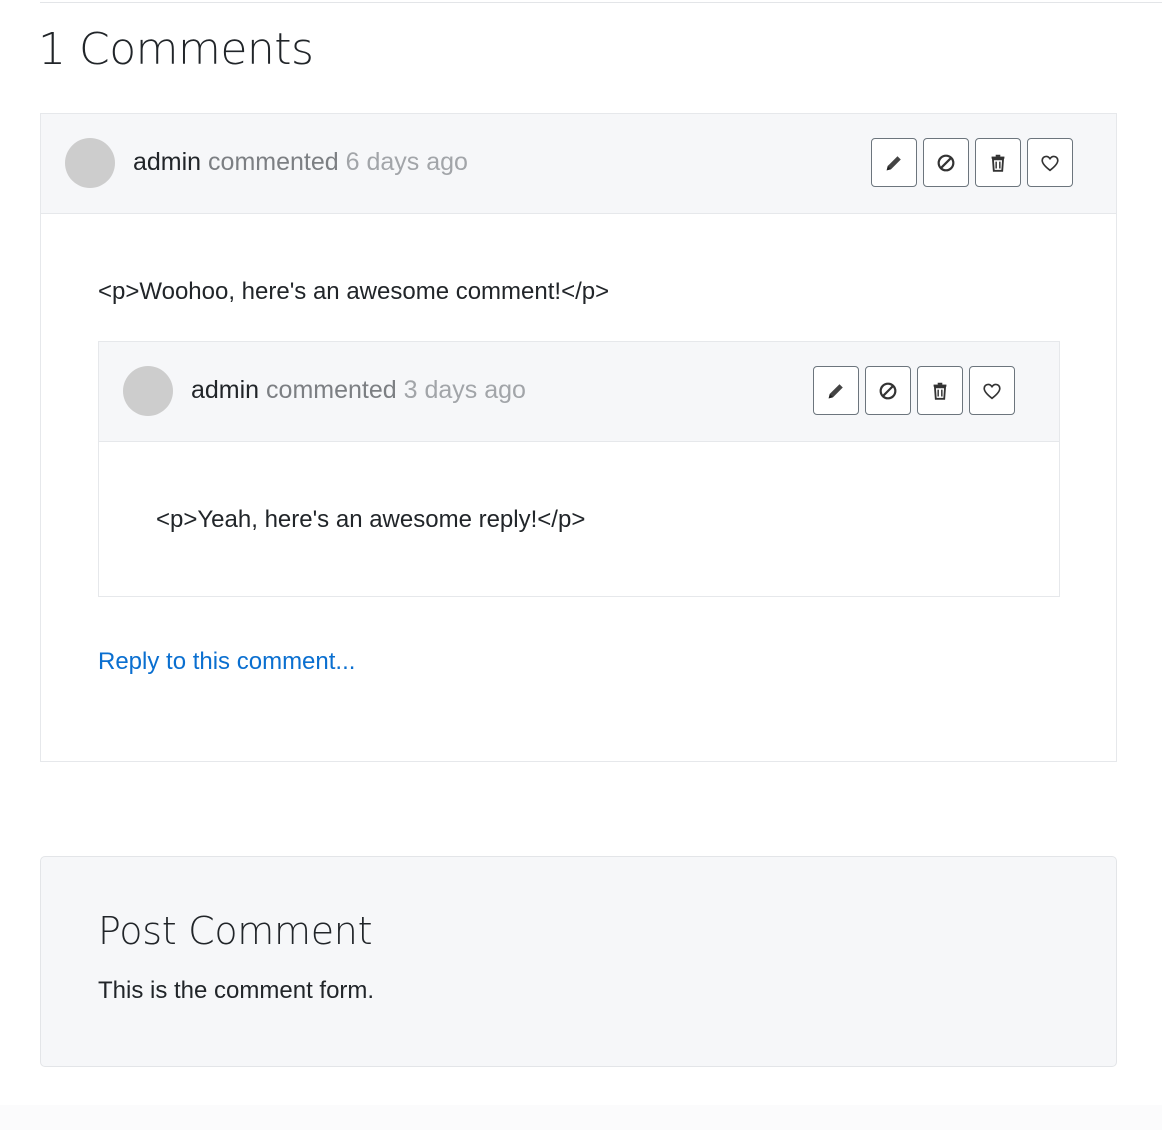 The image size is (1162, 1130). What do you see at coordinates (581, 1117) in the screenshot?
I see `page-footer-strip` at bounding box center [581, 1117].